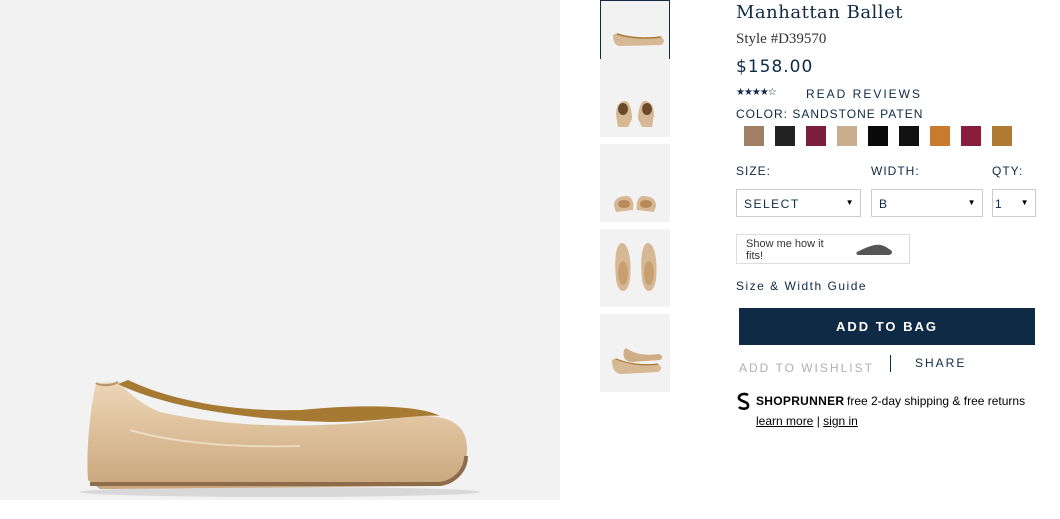 This screenshot has height=519, width=1060. Describe the element at coordinates (830, 114) in the screenshot. I see `color-label: COLOR: SANDSTONE PATEN` at that location.